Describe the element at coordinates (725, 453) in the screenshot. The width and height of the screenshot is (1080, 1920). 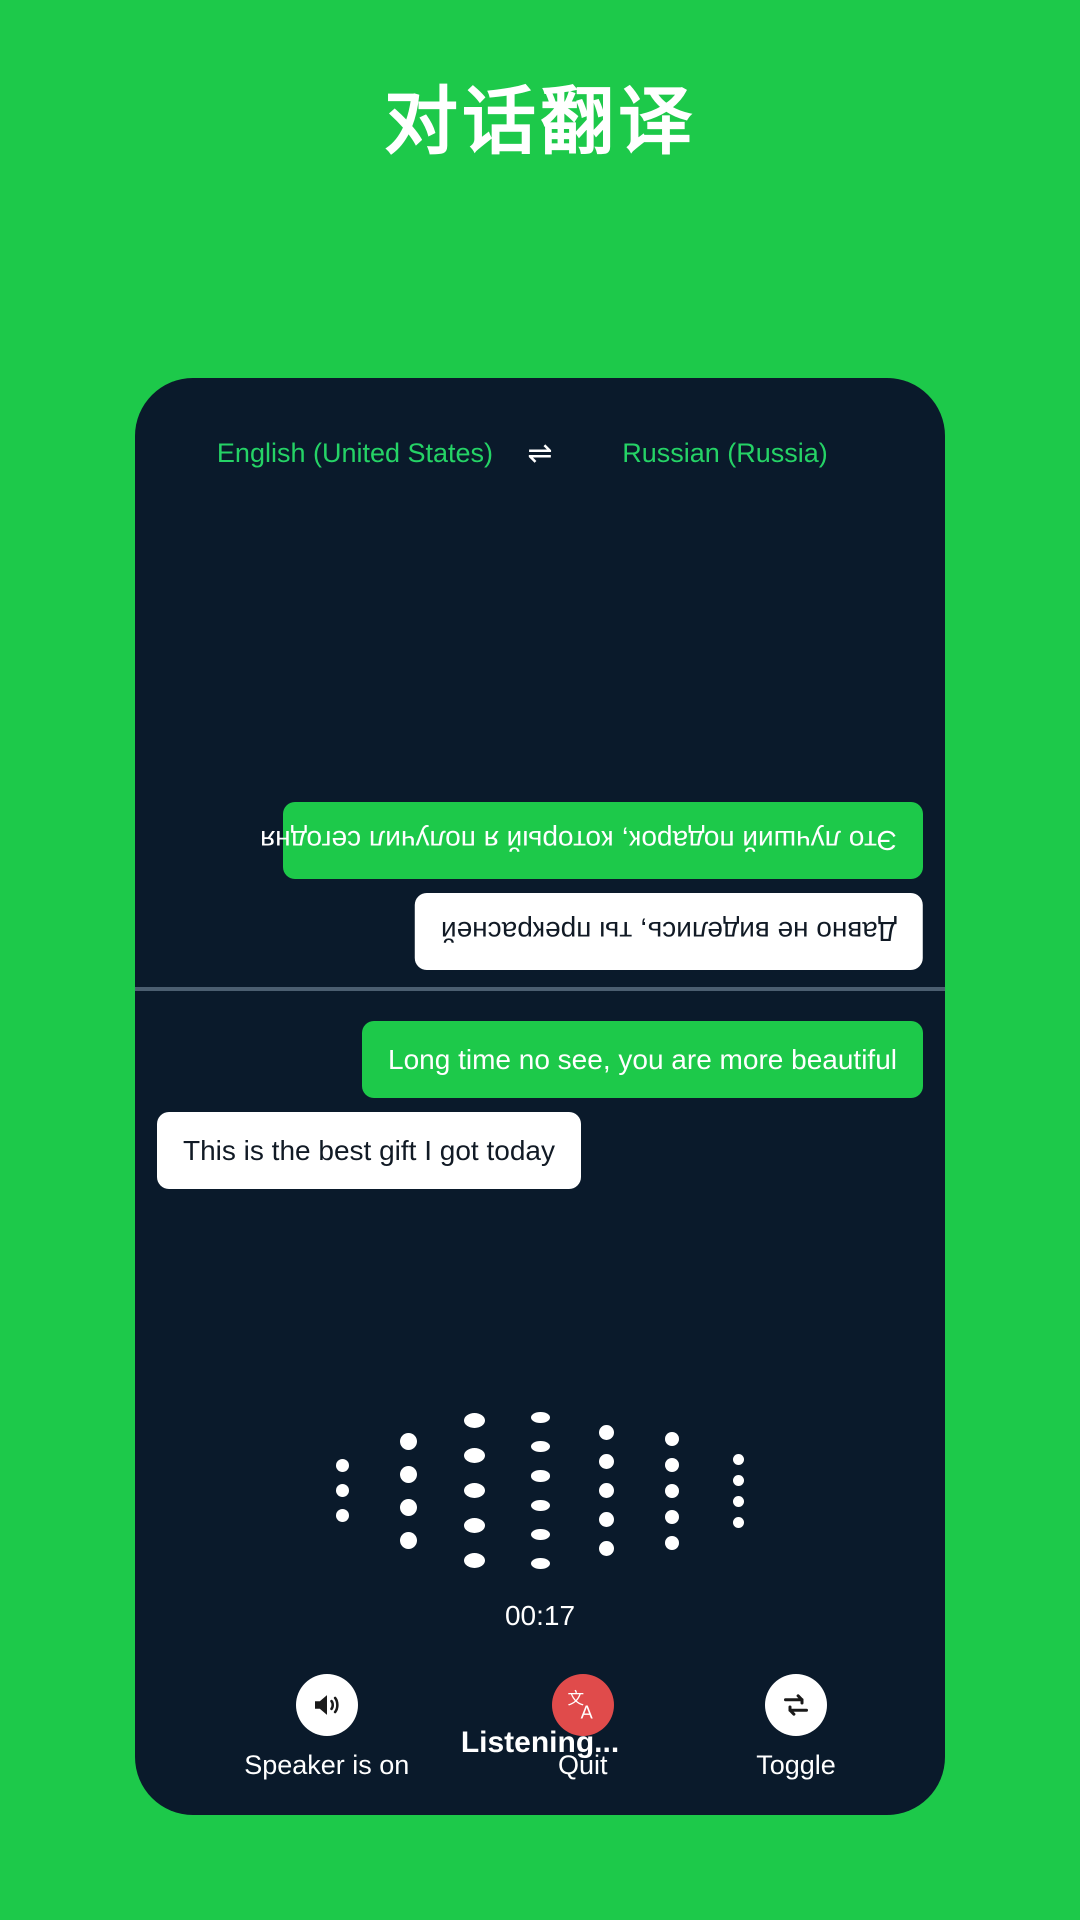
I see `target-language: Russian (Russia)` at that location.